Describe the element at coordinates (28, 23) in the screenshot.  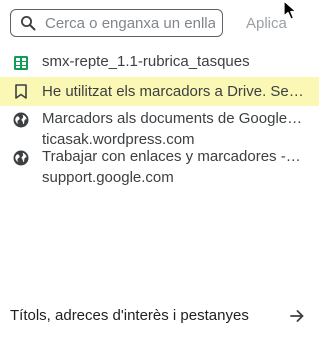
I see `search-icon` at that location.